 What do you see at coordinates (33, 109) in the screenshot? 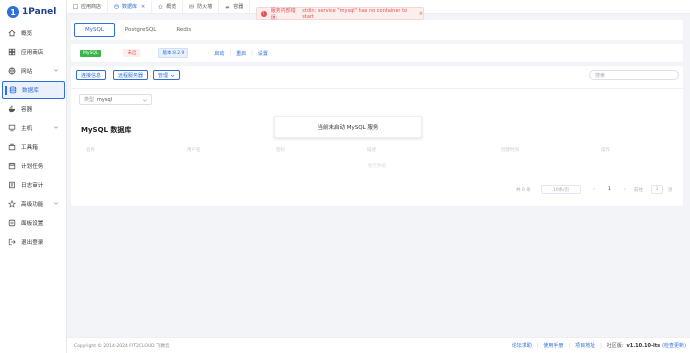
I see `sidebar-item-container: 容器` at bounding box center [33, 109].